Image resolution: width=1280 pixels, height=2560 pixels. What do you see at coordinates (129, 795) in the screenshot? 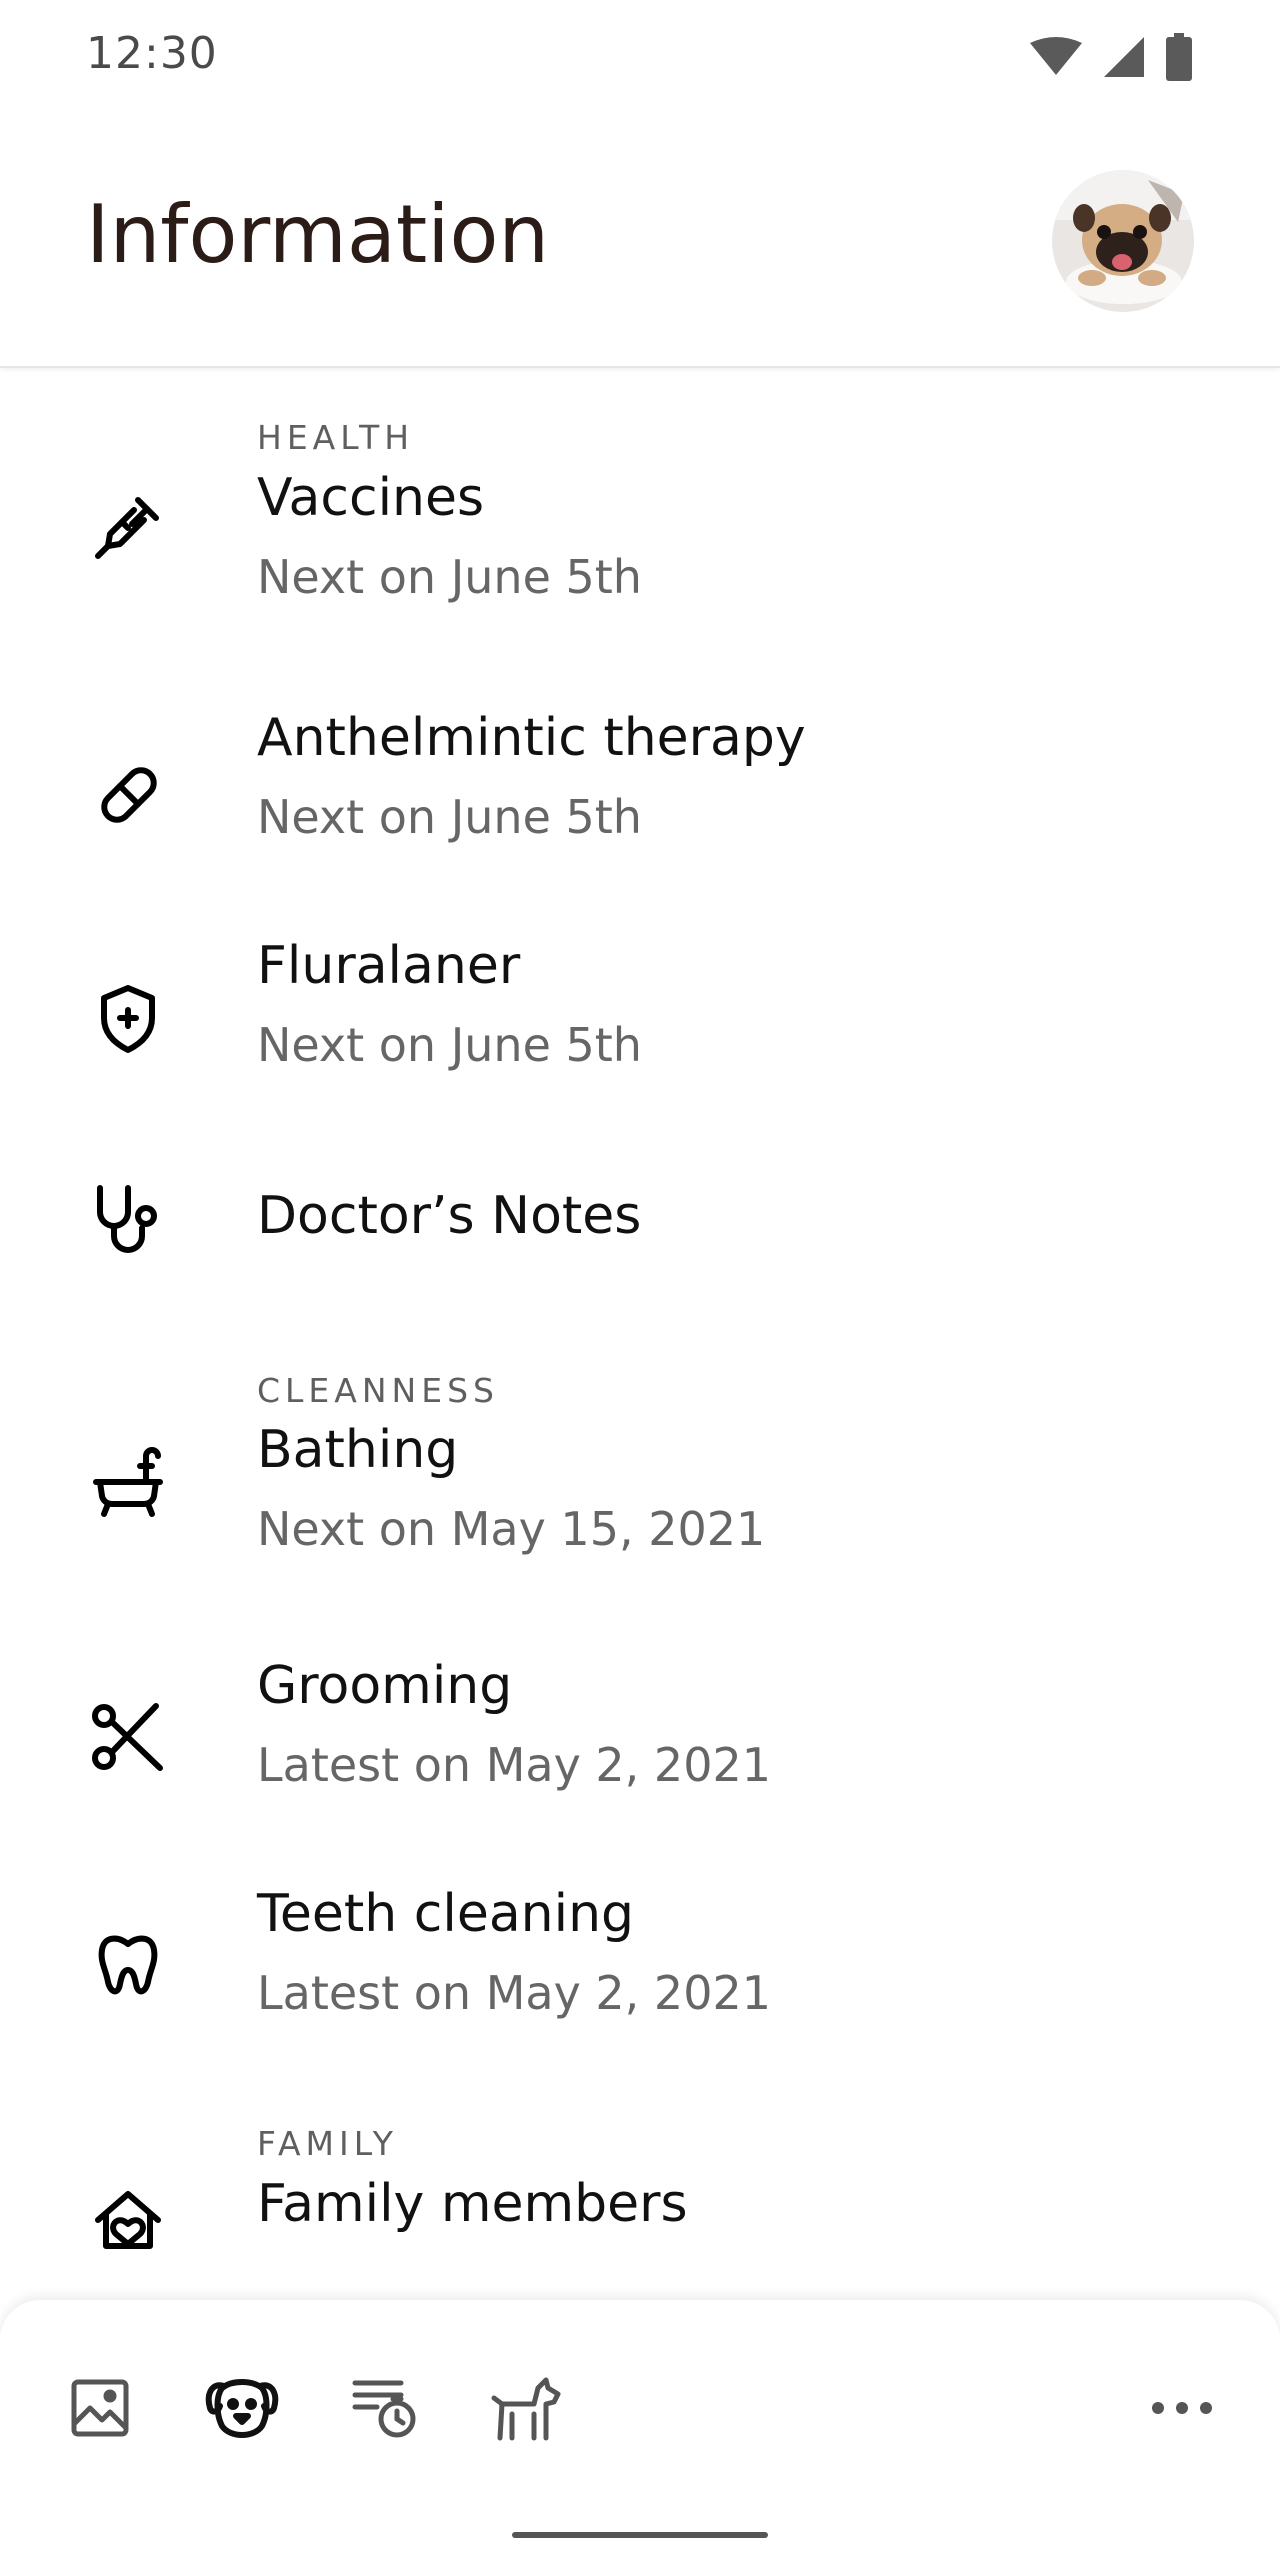
I see `pill-icon` at bounding box center [129, 795].